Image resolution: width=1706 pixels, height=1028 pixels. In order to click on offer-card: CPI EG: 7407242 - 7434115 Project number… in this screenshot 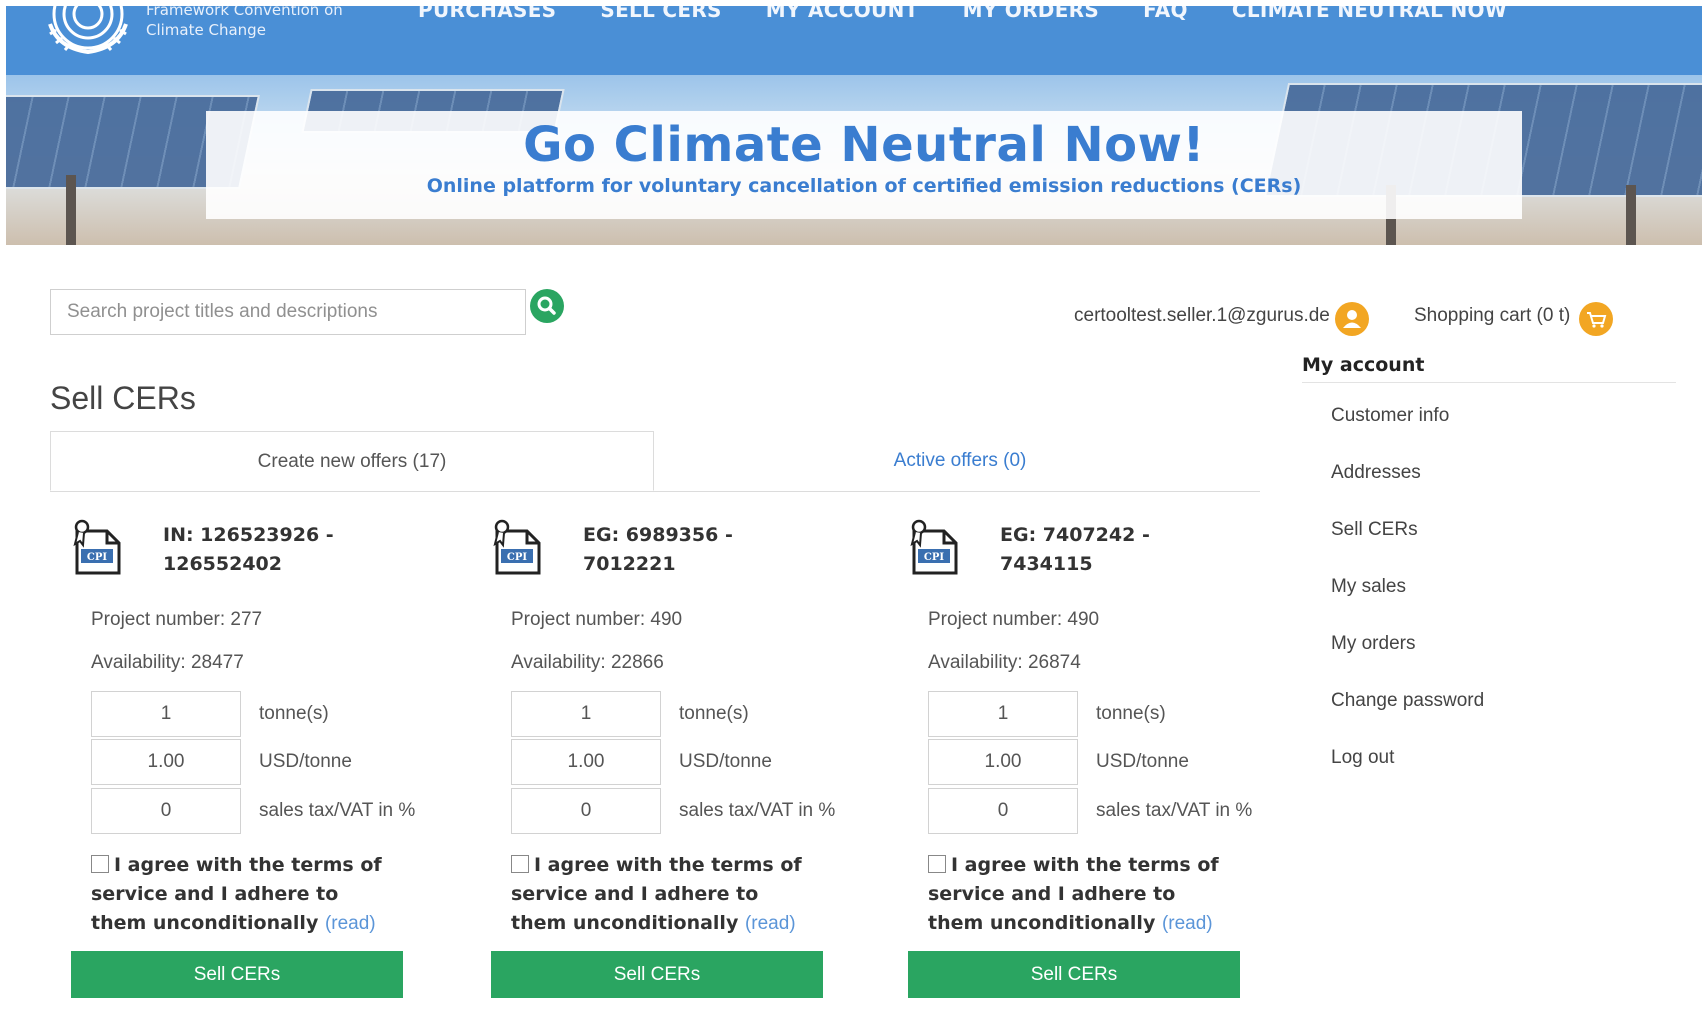, I will do `click(1108, 760)`.